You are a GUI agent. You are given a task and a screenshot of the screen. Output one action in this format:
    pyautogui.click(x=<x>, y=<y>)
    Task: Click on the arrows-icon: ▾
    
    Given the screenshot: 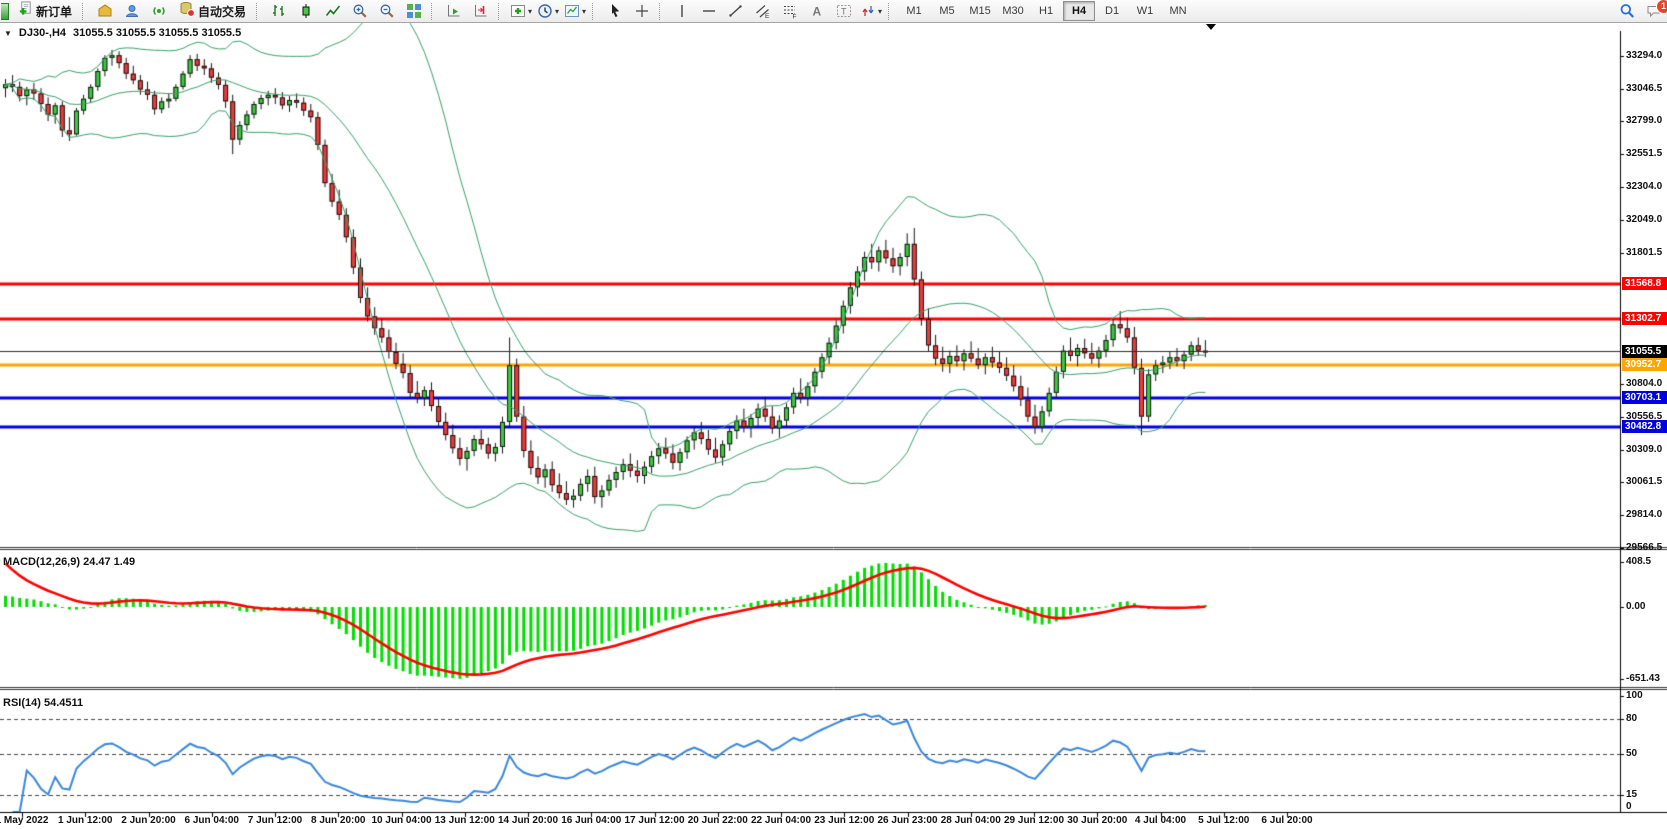 What is the action you would take?
    pyautogui.click(x=871, y=11)
    